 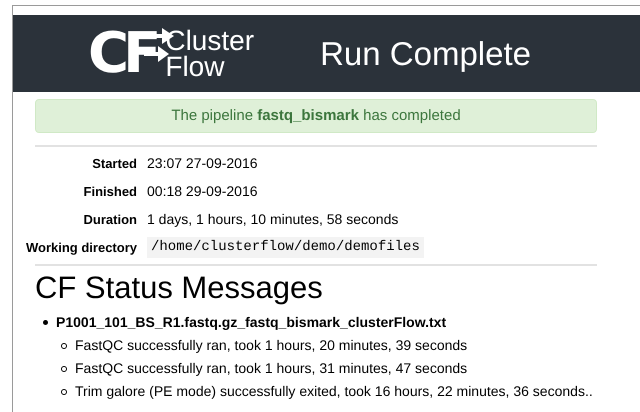 What do you see at coordinates (202, 191) in the screenshot?
I see `detail-value: 00:18 29-09-2016` at bounding box center [202, 191].